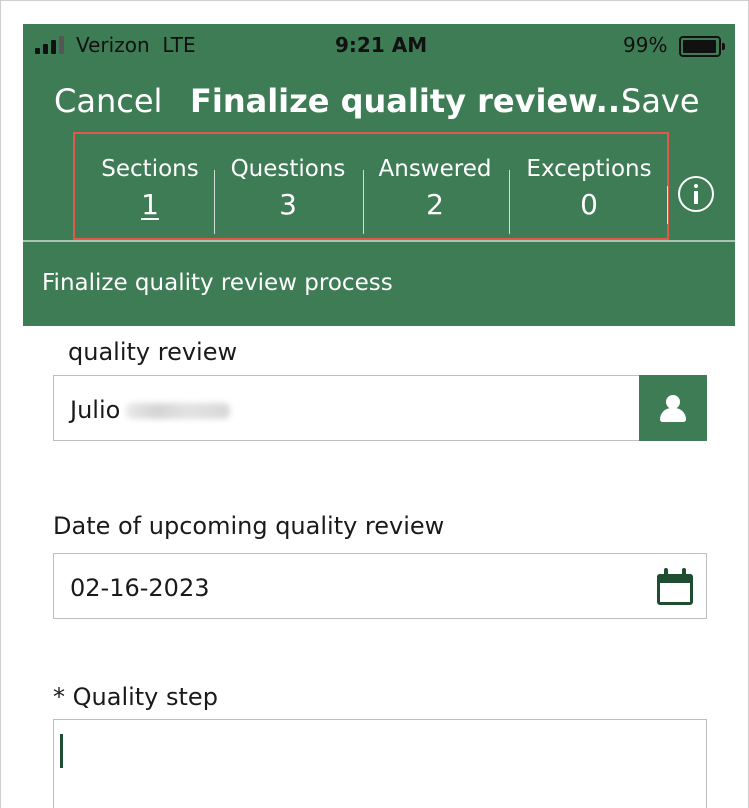 This screenshot has height=808, width=749. Describe the element at coordinates (702, 46) in the screenshot. I see `battery-icon` at that location.